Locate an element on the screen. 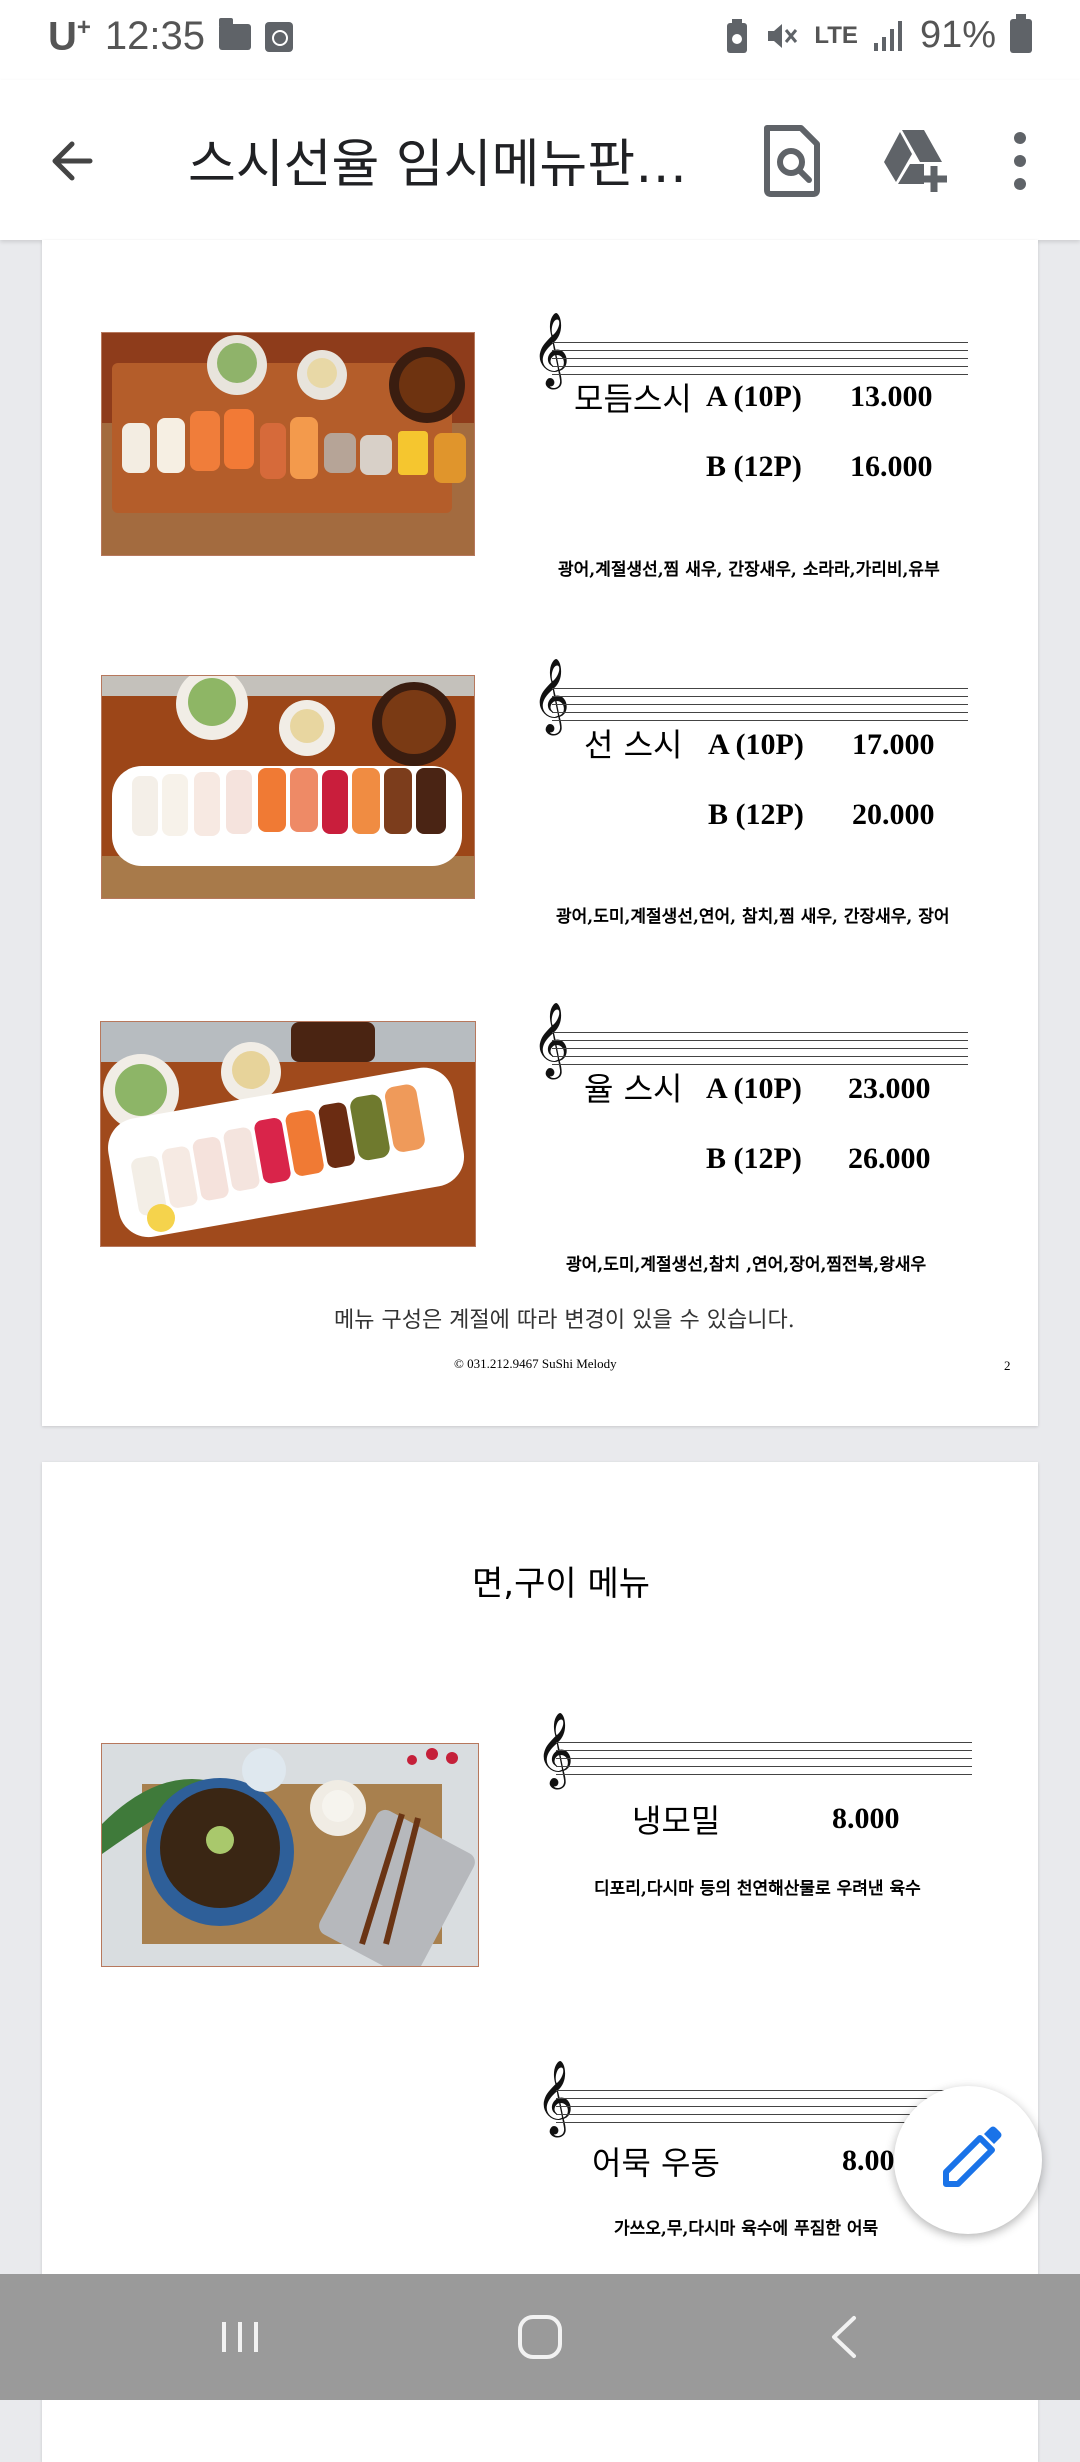 Image resolution: width=1080 pixels, height=2462 pixels. menu-item-name: 냉모밀 is located at coordinates (676, 1821).